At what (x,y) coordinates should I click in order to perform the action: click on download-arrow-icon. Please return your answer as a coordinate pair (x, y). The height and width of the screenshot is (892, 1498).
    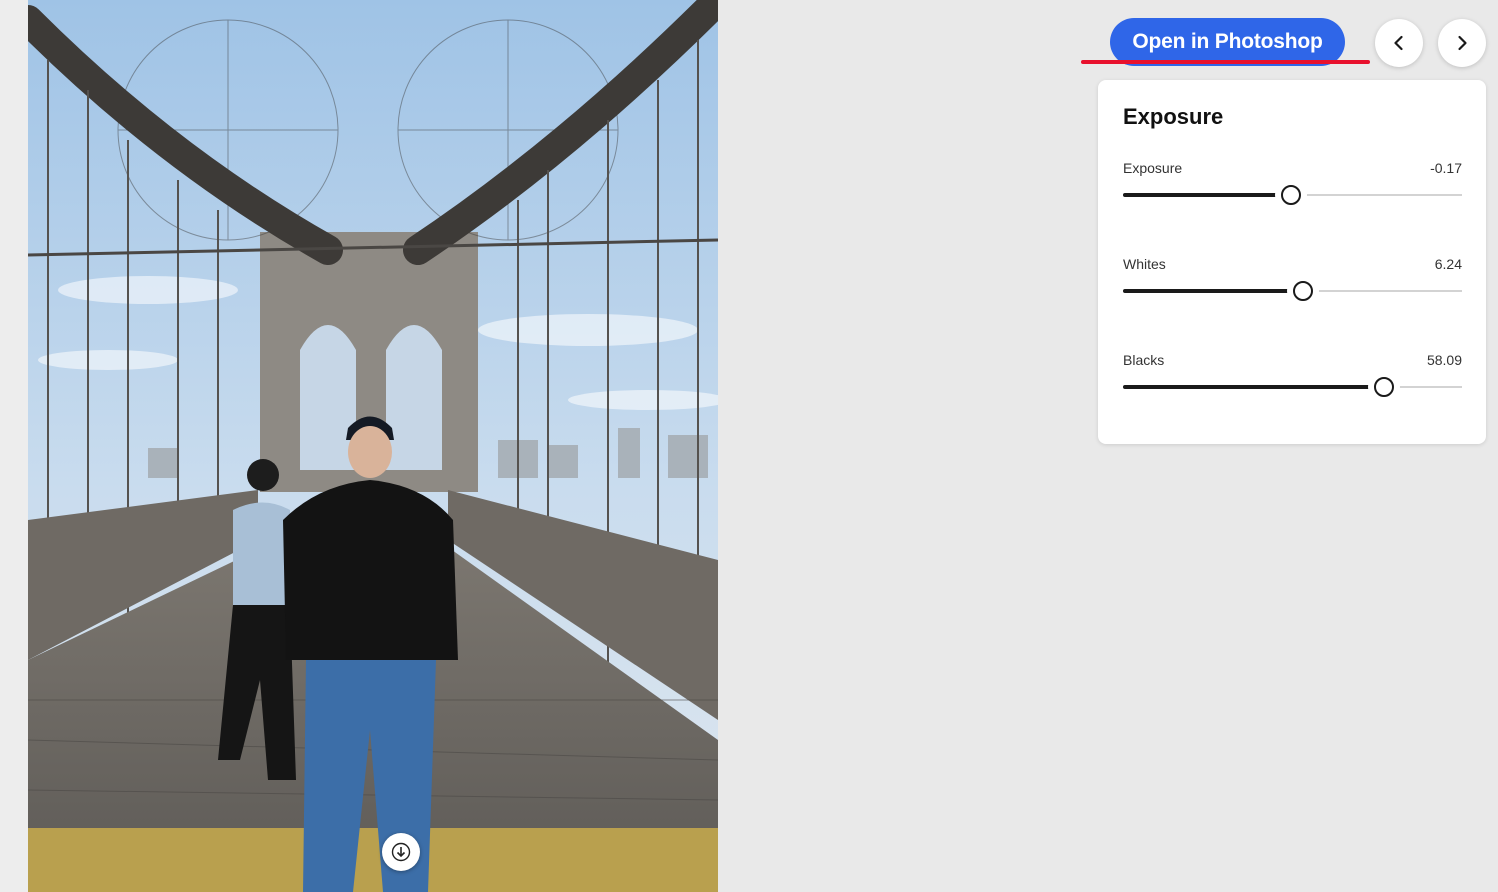
    Looking at the image, I should click on (401, 852).